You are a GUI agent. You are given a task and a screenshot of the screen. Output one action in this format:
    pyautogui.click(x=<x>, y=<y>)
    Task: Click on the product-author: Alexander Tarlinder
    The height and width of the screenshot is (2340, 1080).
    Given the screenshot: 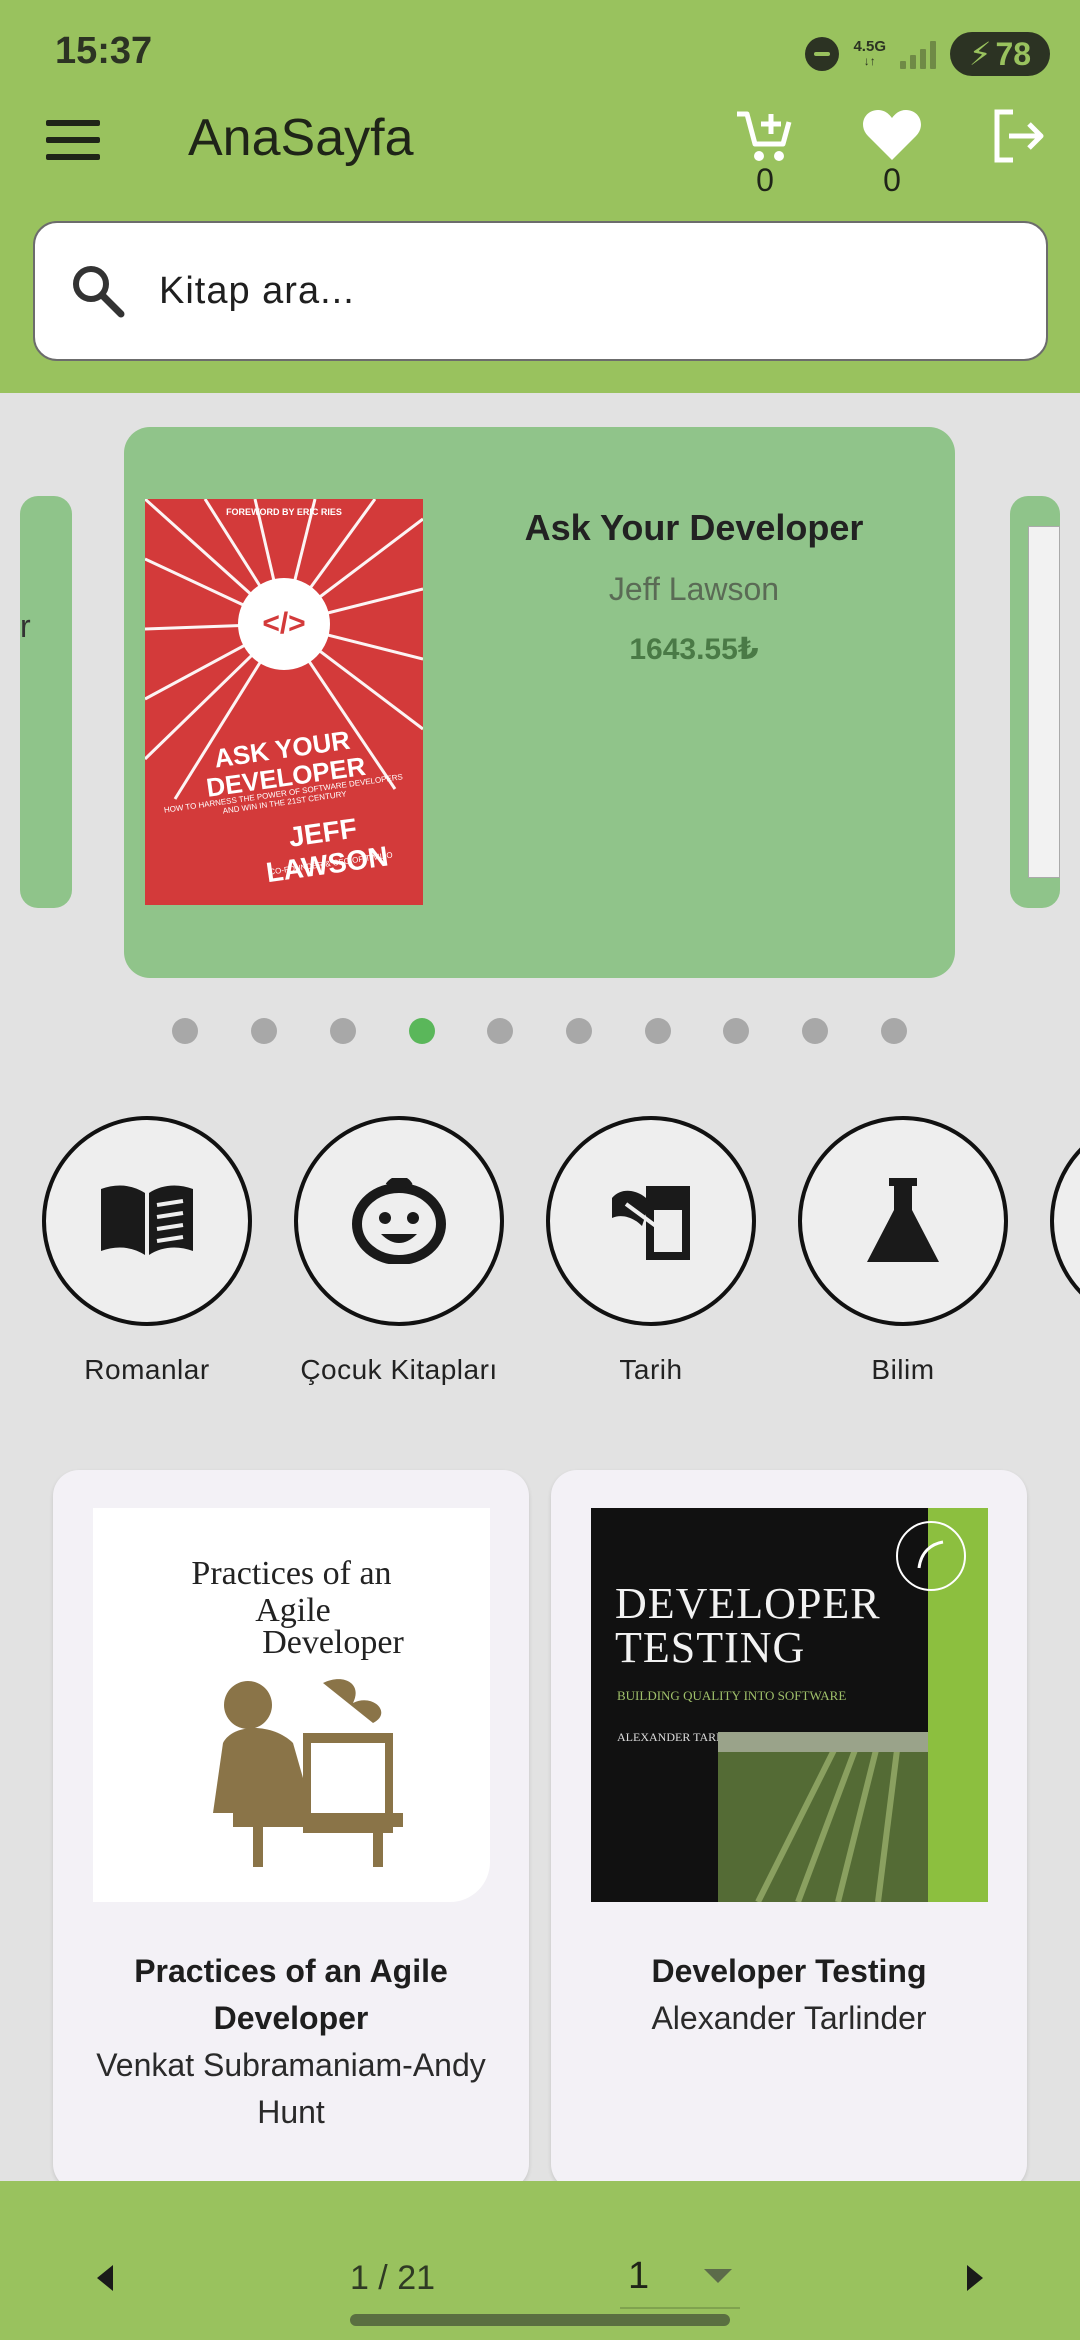 What is the action you would take?
    pyautogui.click(x=789, y=2018)
    